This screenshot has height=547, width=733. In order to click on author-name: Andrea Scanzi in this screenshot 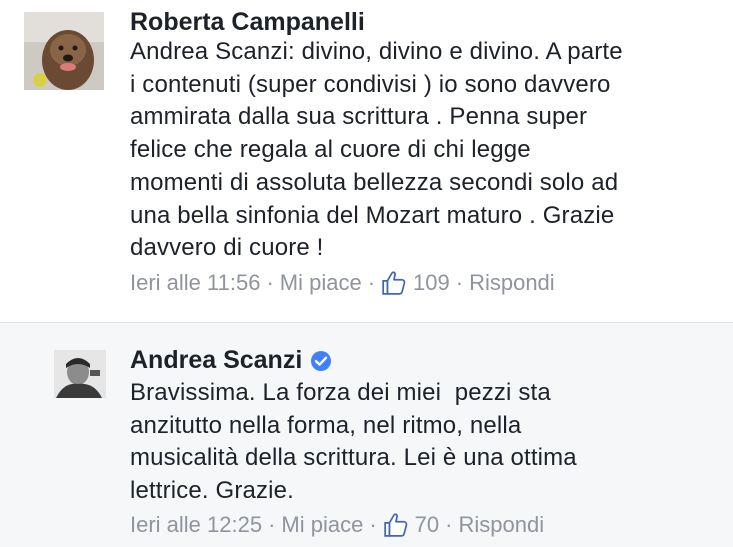, I will do `click(216, 360)`.